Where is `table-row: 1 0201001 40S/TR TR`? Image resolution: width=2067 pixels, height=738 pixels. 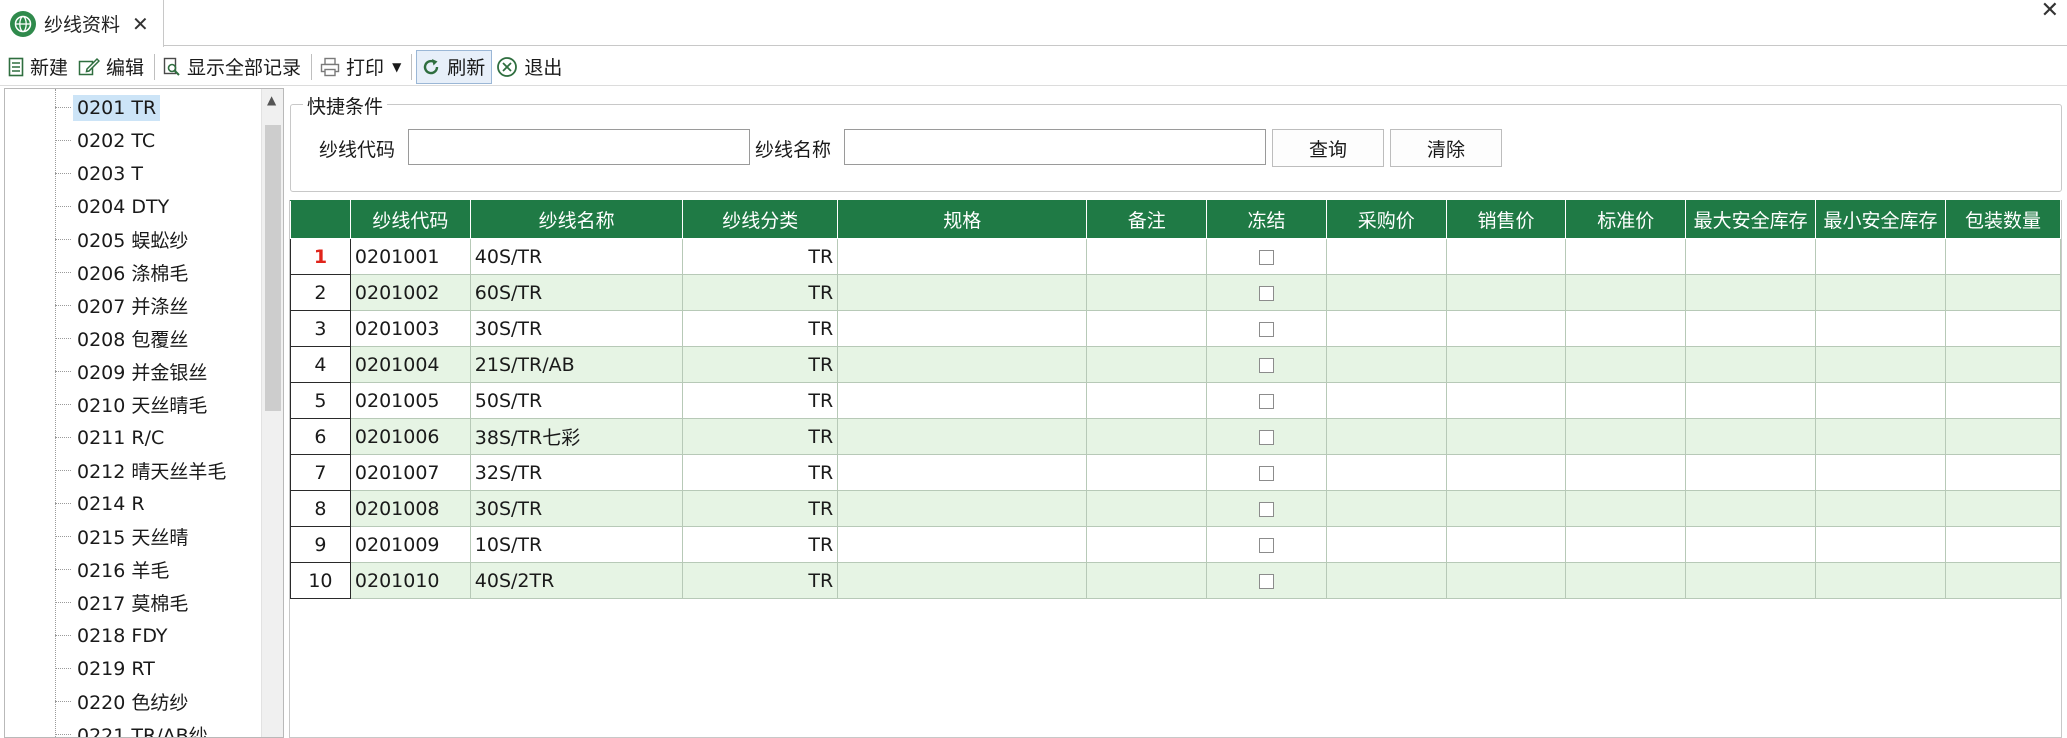 table-row: 1 0201001 40S/TR TR is located at coordinates (1175, 256).